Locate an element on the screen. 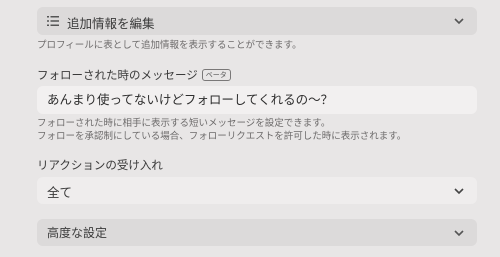 The height and width of the screenshot is (257, 500). beta-badge: ベータ is located at coordinates (216, 75).